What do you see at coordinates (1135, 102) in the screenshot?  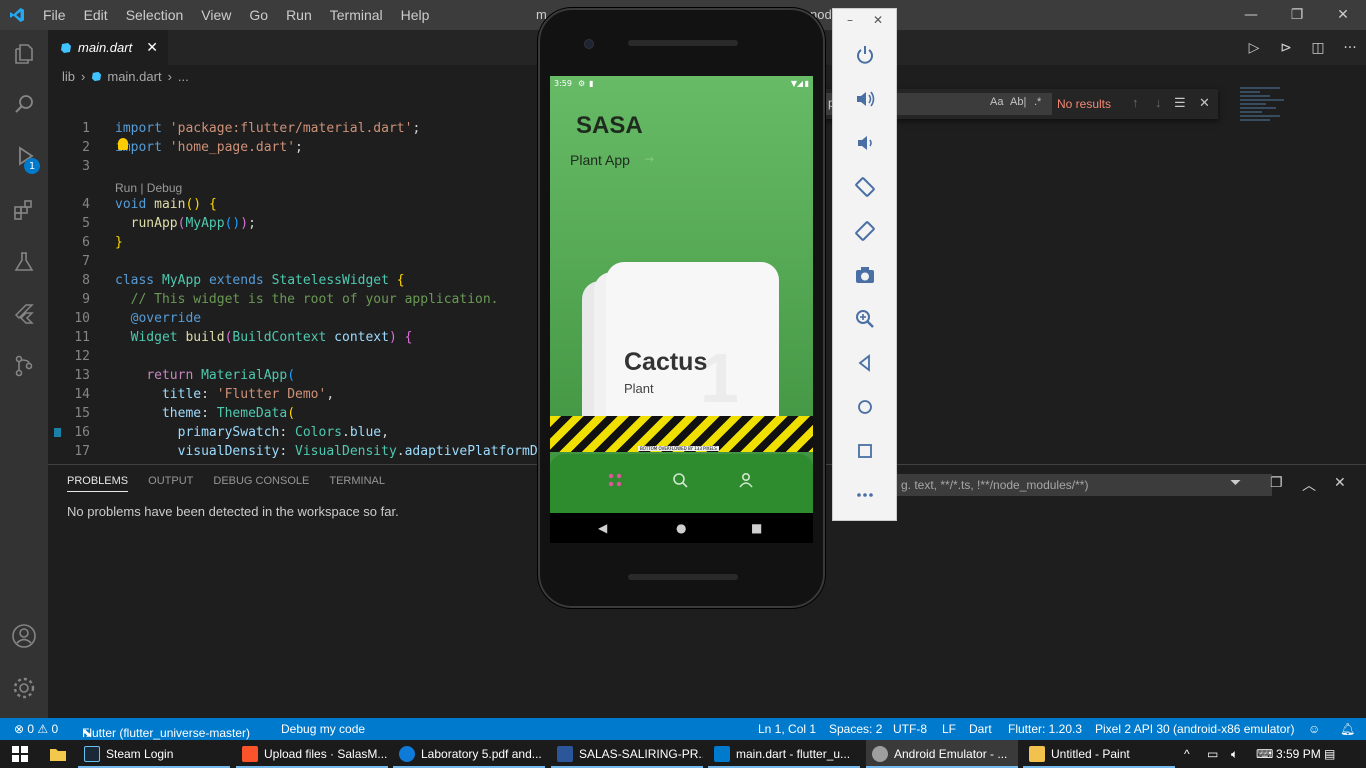 I see `previous-match-icon: ↑` at bounding box center [1135, 102].